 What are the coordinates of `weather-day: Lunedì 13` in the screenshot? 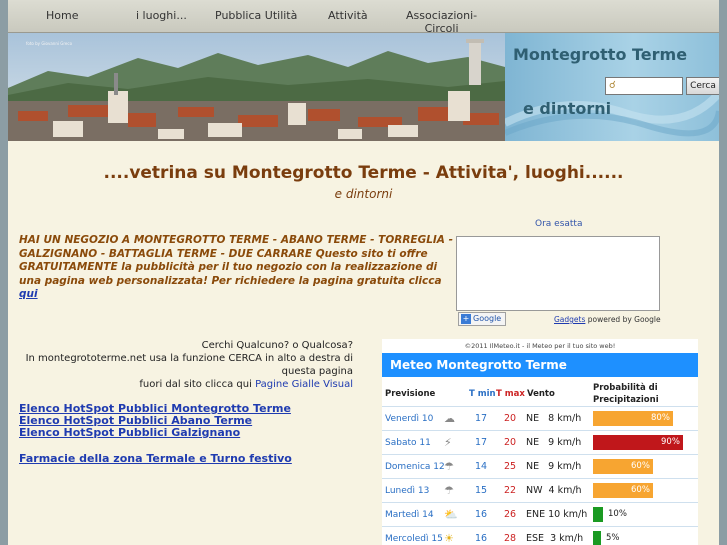 It's located at (407, 491).